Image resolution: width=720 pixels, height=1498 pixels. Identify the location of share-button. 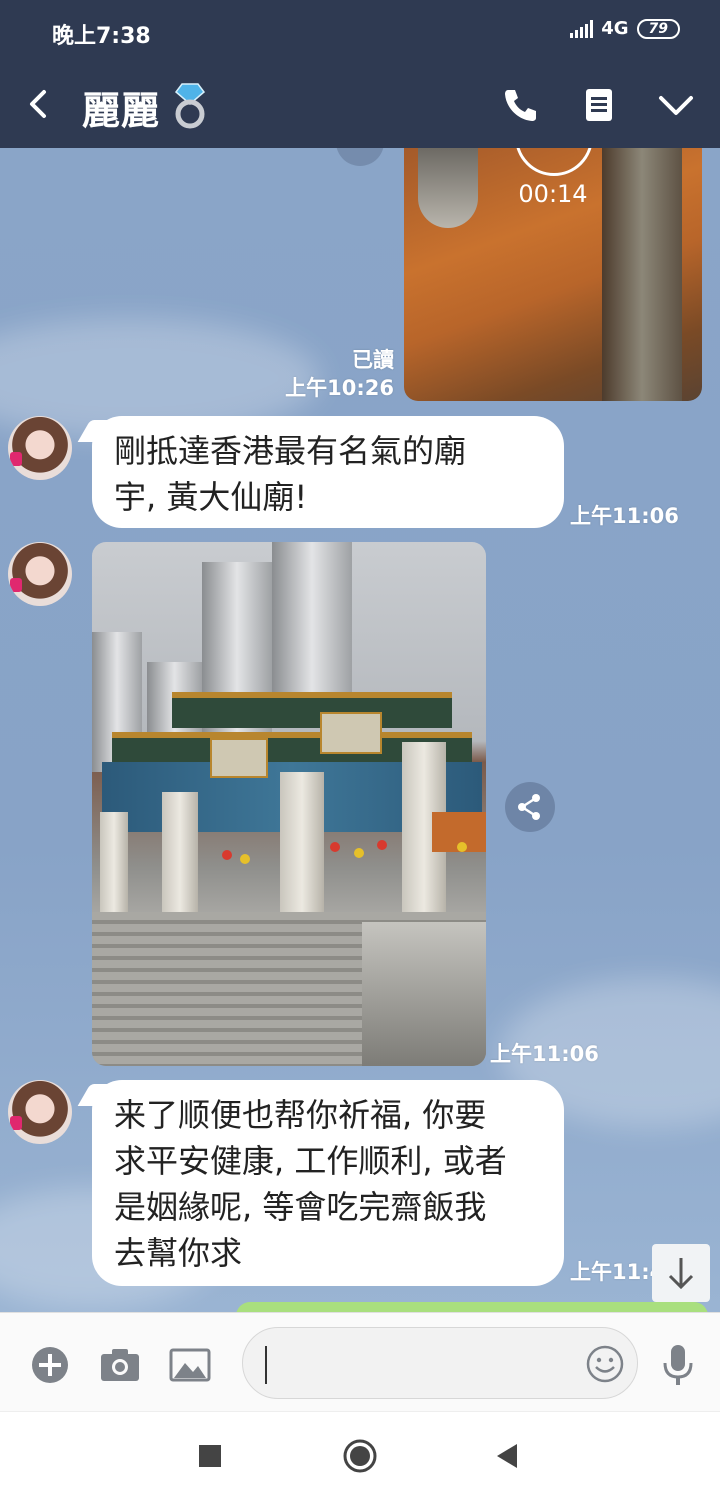
(530, 807).